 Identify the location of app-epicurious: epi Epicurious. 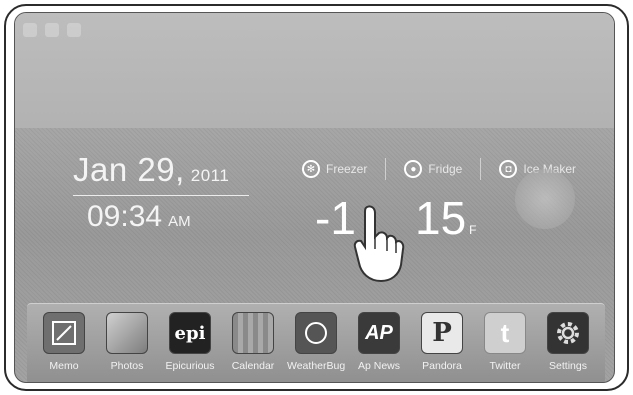
(190, 342).